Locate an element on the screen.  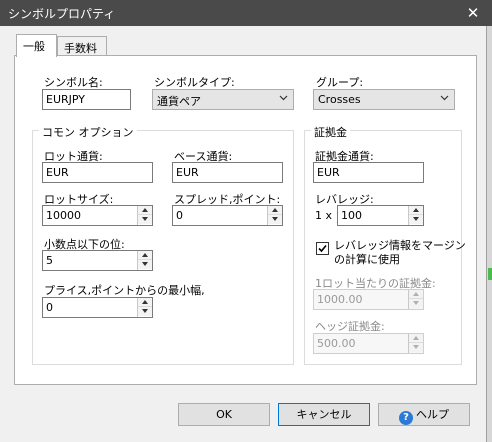
min-width-value: 0 is located at coordinates (49, 307).